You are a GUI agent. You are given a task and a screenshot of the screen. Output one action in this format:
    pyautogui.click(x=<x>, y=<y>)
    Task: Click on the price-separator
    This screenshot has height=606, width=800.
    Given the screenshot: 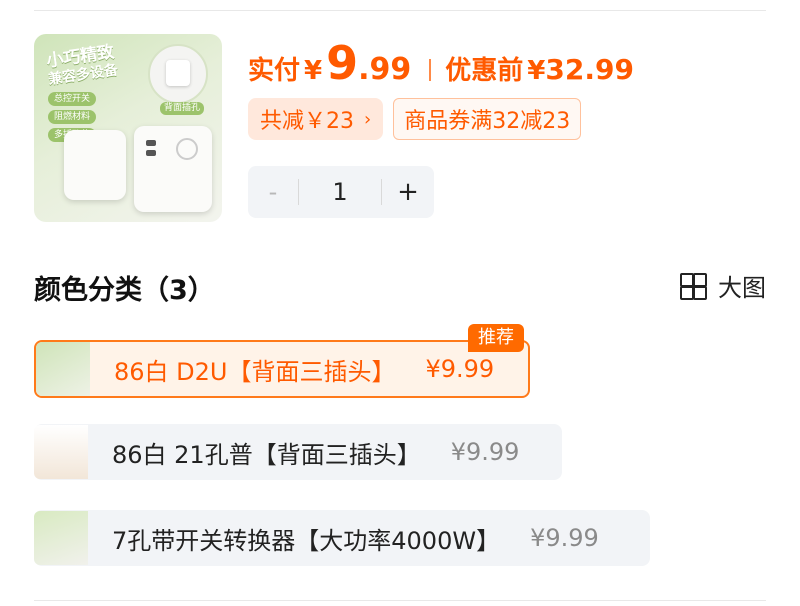 What is the action you would take?
    pyautogui.click(x=430, y=70)
    